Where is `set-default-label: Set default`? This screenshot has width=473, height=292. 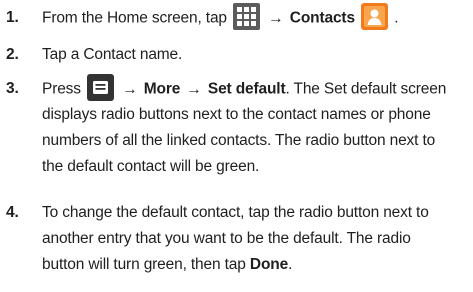 set-default-label: Set default is located at coordinates (246, 89).